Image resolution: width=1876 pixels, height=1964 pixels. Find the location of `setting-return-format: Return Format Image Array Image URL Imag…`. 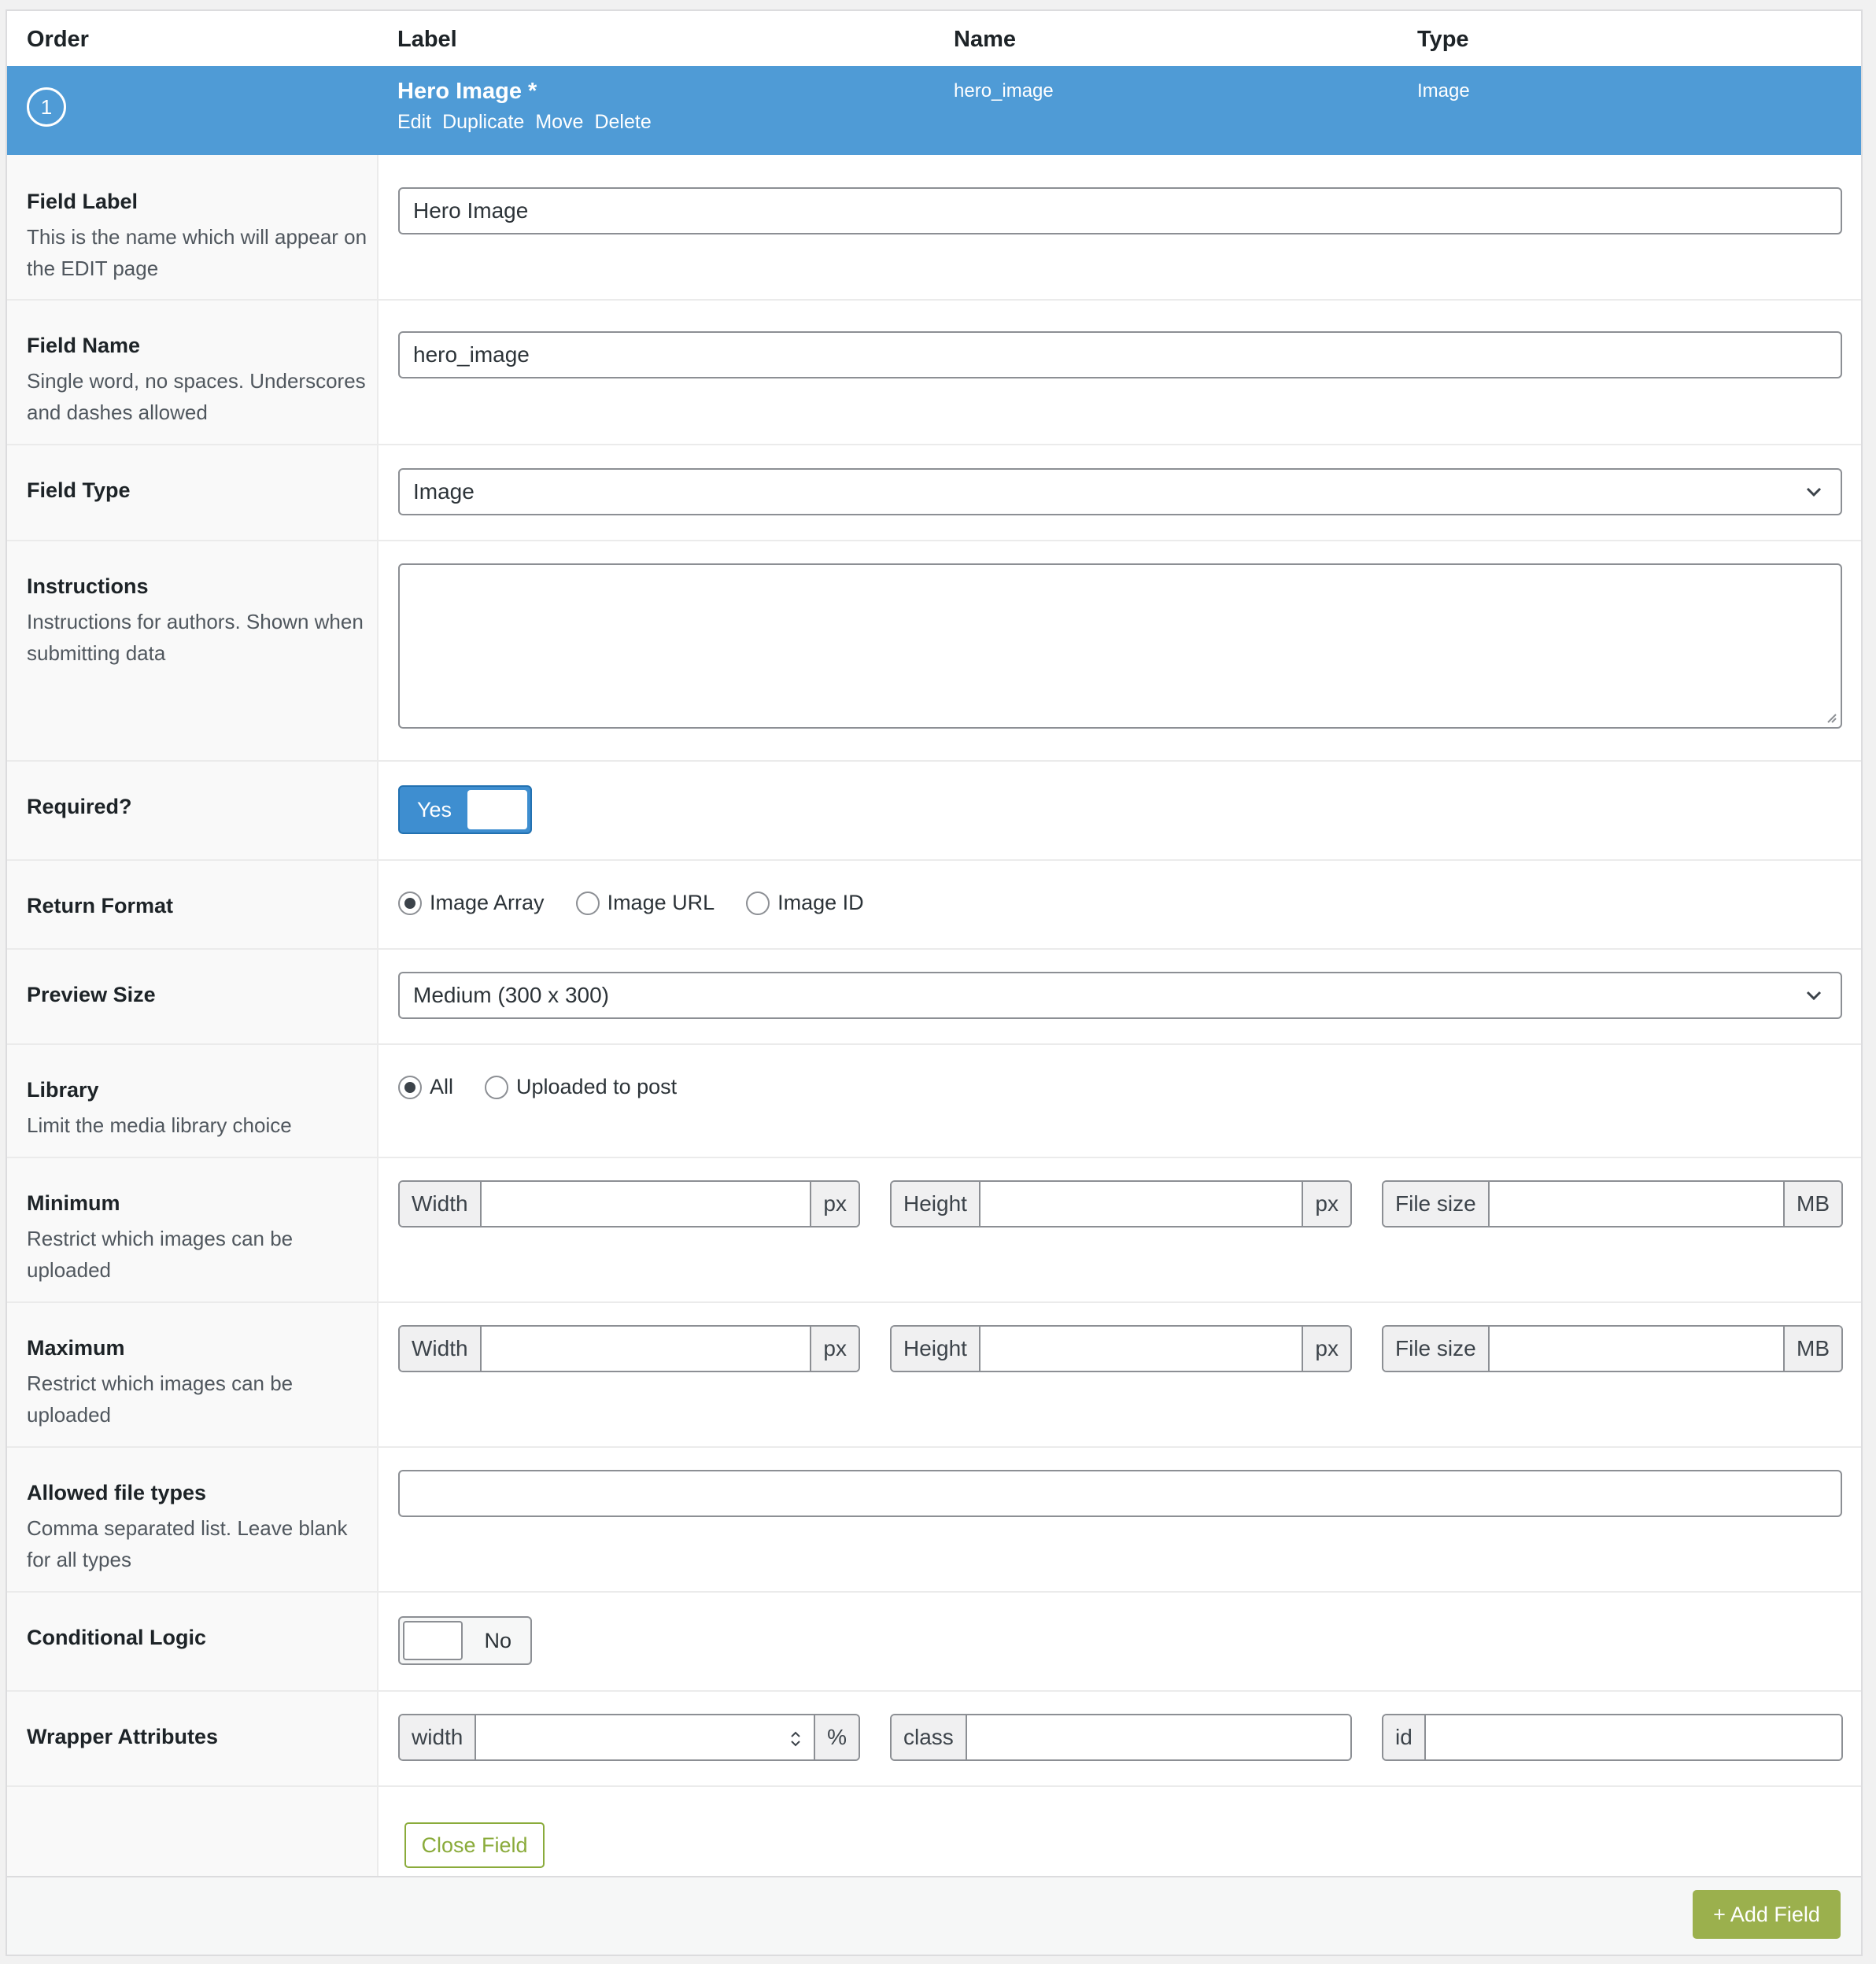

setting-return-format: Return Format Image Array Image URL Imag… is located at coordinates (934, 904).